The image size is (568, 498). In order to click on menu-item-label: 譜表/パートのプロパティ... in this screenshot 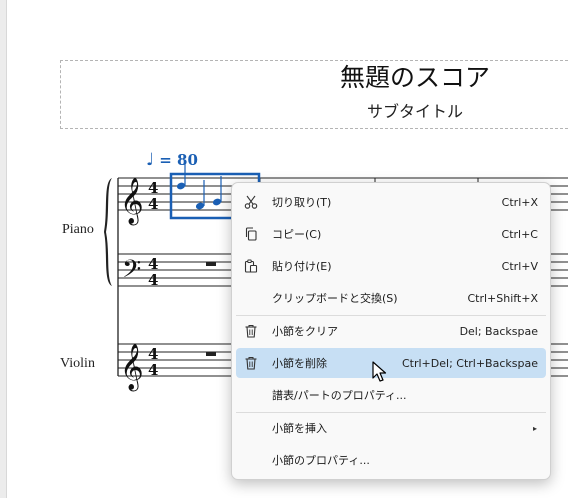, I will do `click(339, 395)`.